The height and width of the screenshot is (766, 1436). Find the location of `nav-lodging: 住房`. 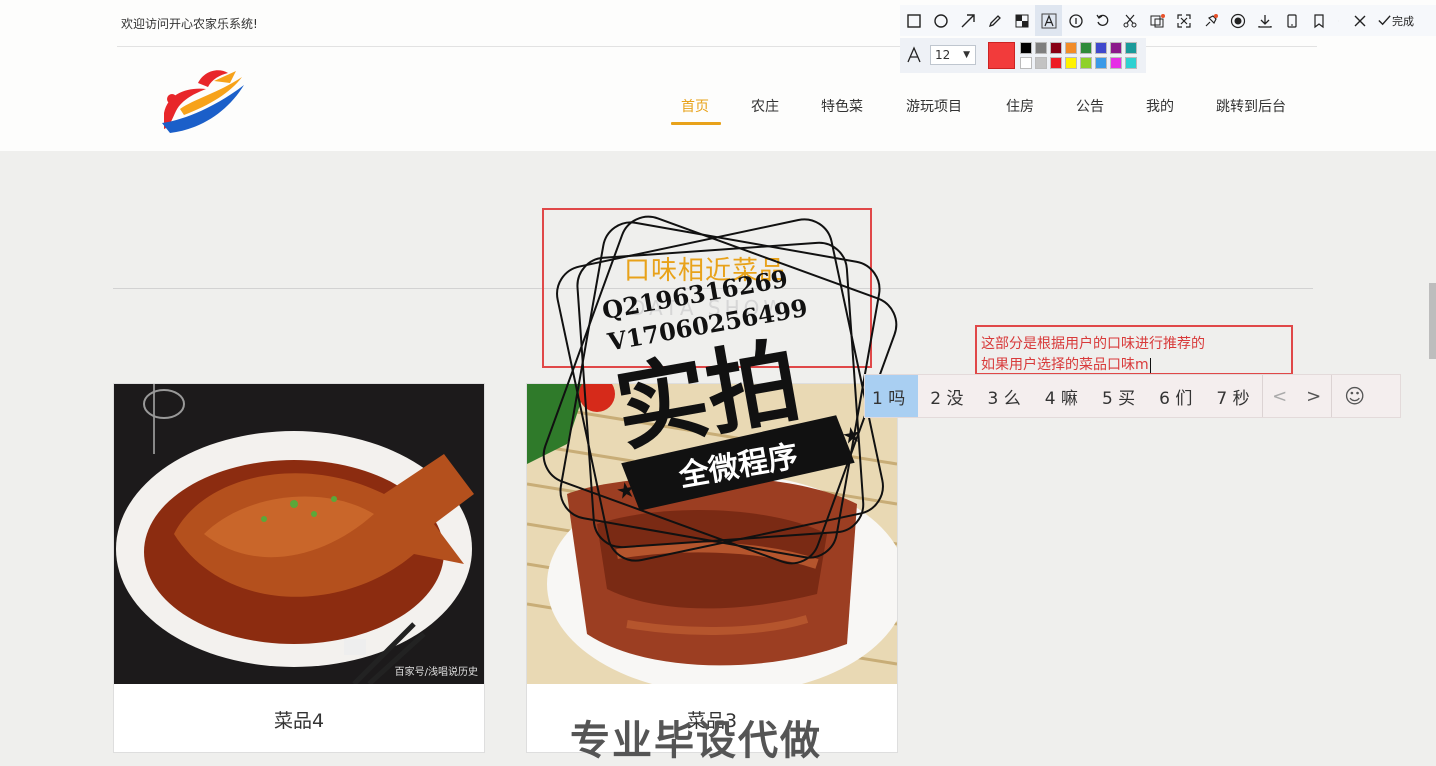

nav-lodging: 住房 is located at coordinates (1020, 106).